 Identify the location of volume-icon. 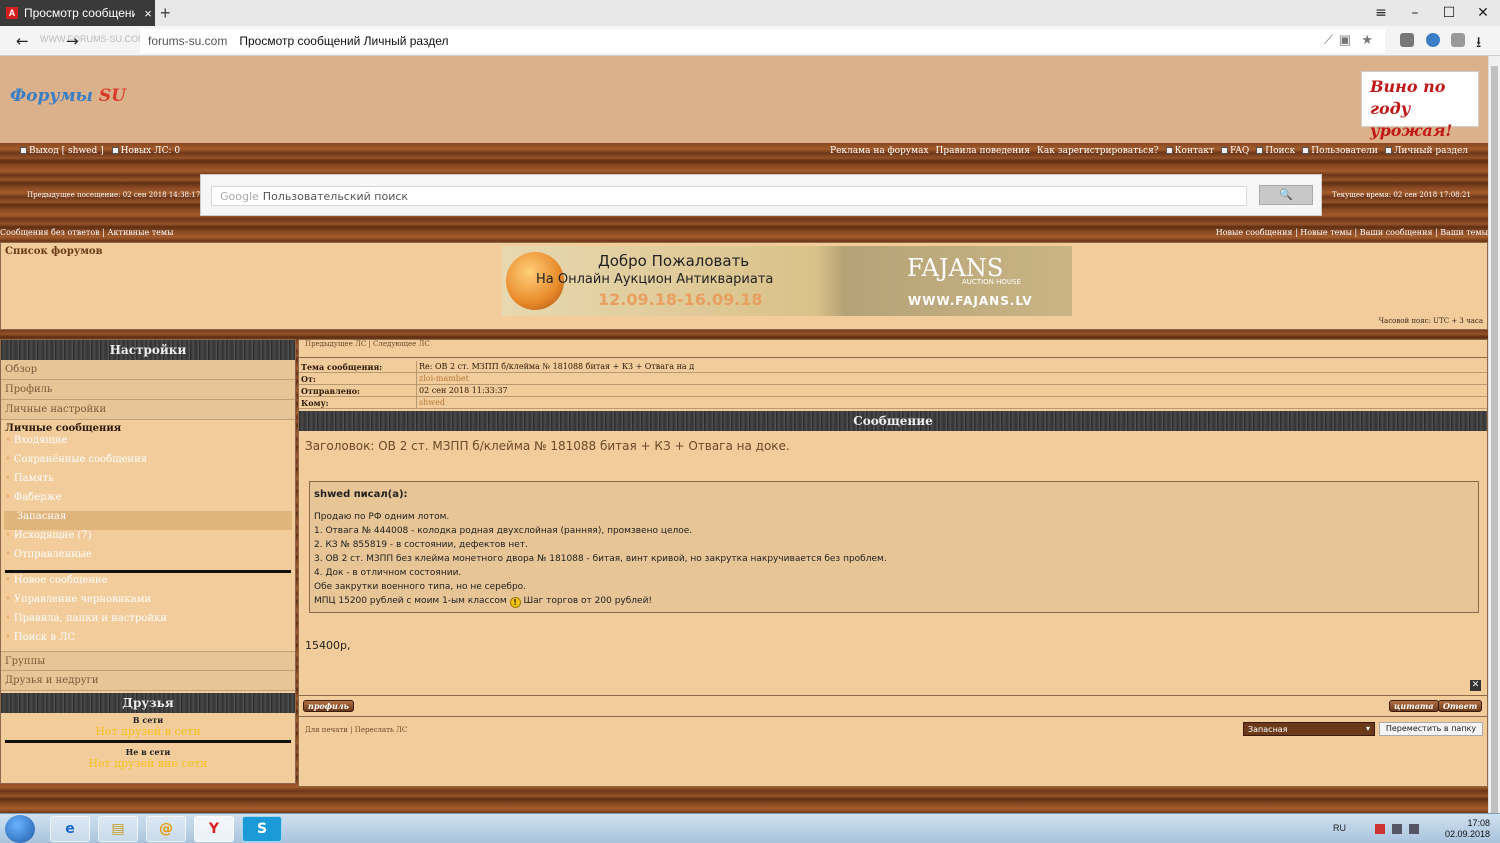
(1414, 829).